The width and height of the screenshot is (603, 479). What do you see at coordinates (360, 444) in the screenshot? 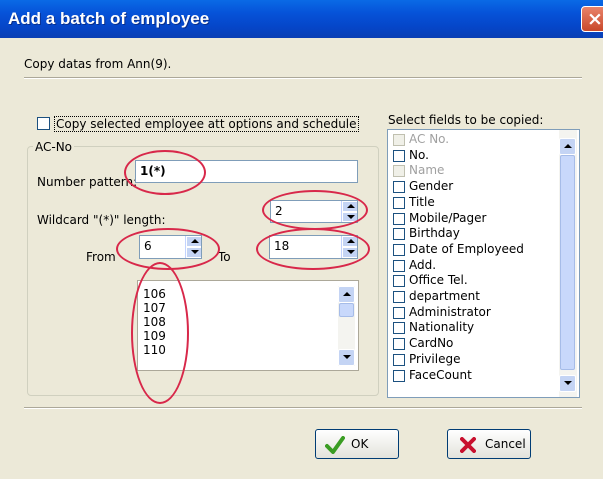
I see `ok-button-label: OK` at bounding box center [360, 444].